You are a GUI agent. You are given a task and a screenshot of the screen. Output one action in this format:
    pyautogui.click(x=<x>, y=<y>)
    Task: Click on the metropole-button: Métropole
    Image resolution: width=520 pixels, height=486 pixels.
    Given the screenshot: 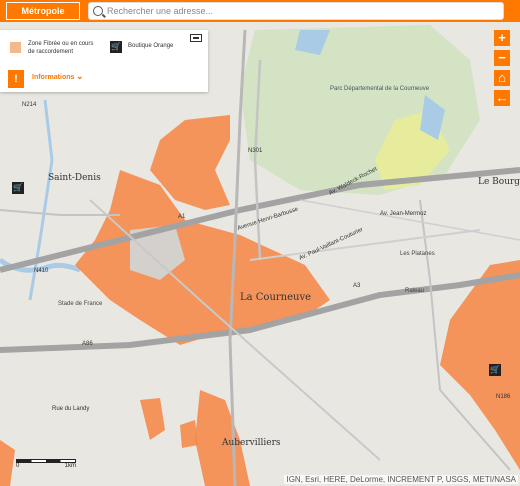 What is the action you would take?
    pyautogui.click(x=43, y=11)
    